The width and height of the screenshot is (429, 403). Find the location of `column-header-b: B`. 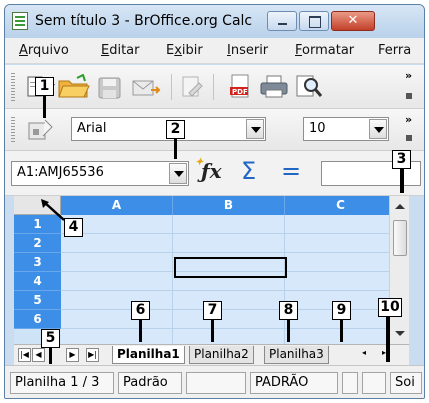

column-header-b: B is located at coordinates (229, 205).